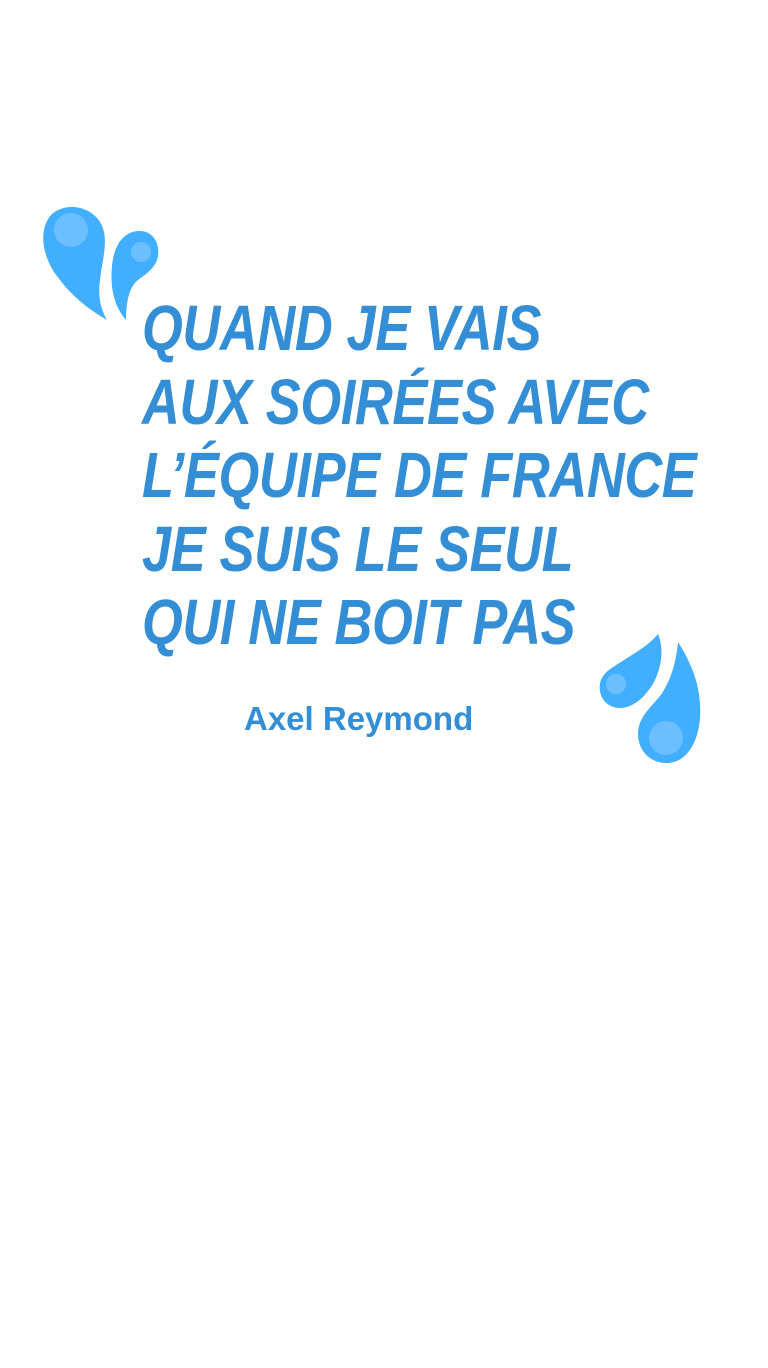 The height and width of the screenshot is (1368, 768). I want to click on quote-line: QUAND JE VAIS, so click(342, 328).